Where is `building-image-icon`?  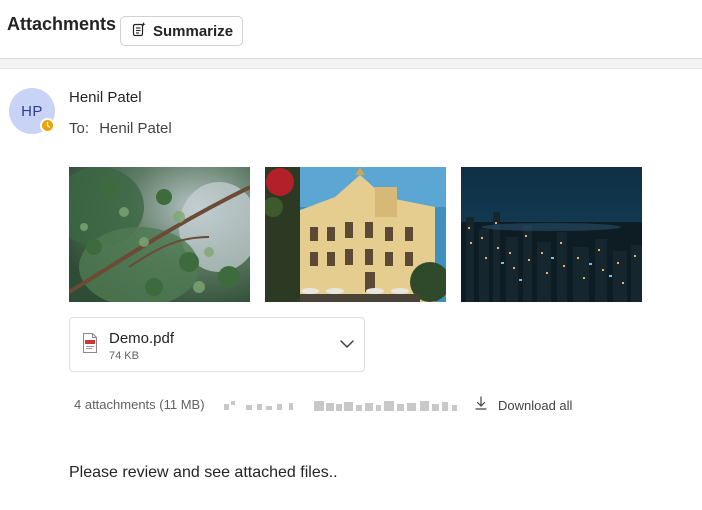
building-image-icon is located at coordinates (355, 234).